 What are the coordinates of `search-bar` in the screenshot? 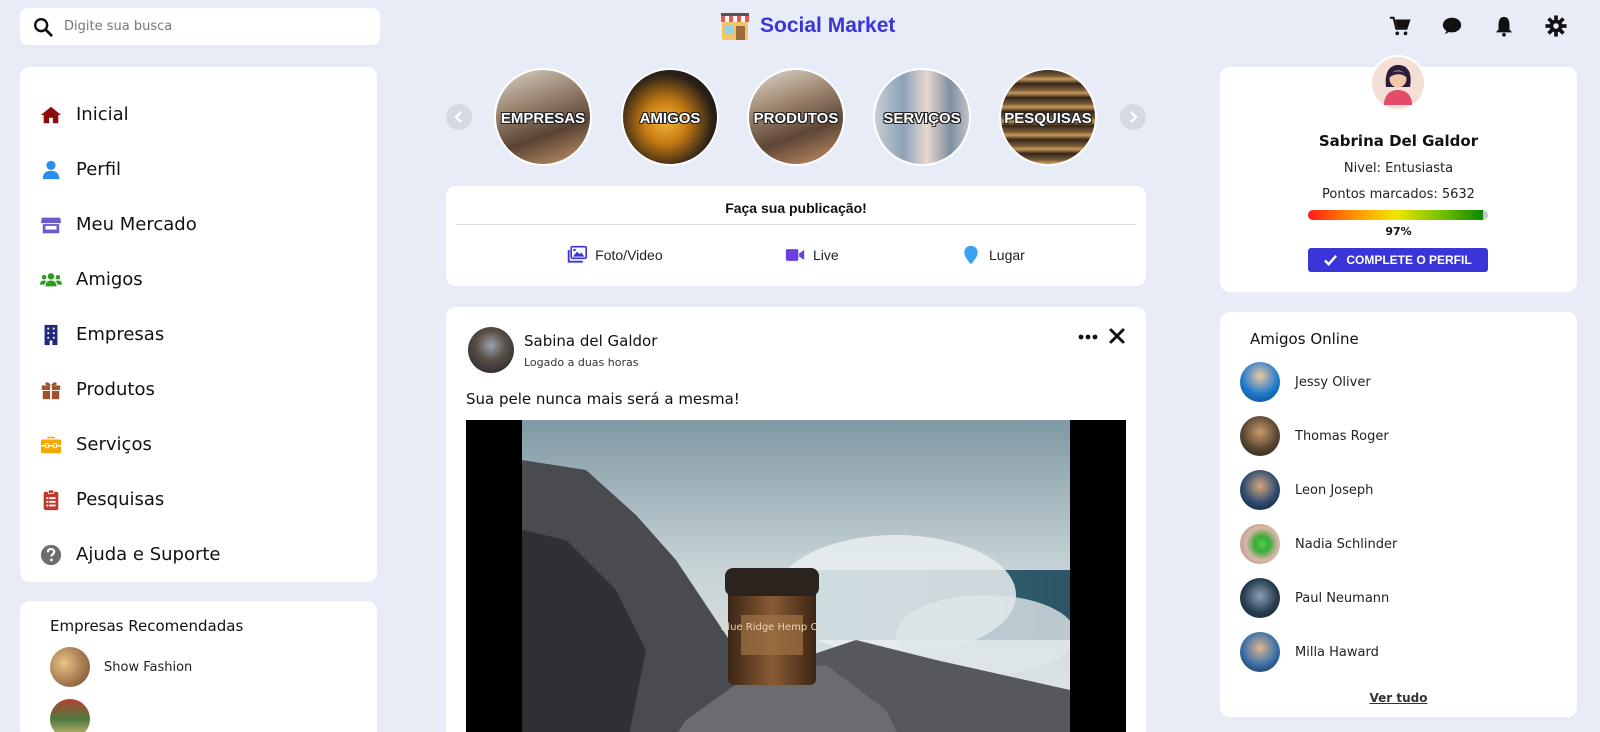 It's located at (200, 26).